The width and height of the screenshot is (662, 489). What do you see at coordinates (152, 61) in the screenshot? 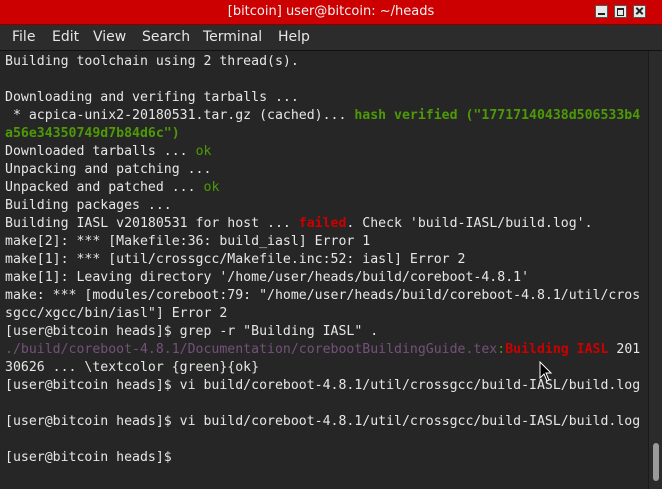
I see `terminal-line: Building toolchain using 2 thread(s).` at bounding box center [152, 61].